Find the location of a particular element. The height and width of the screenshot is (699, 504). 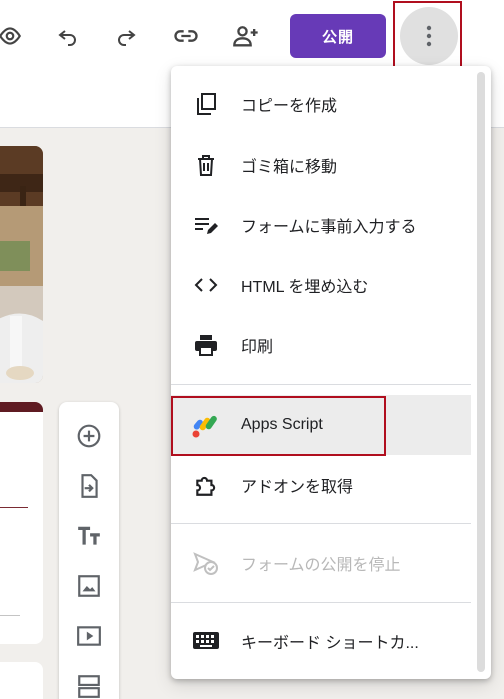

menu-item-apps-script: Apps Script is located at coordinates (321, 425).